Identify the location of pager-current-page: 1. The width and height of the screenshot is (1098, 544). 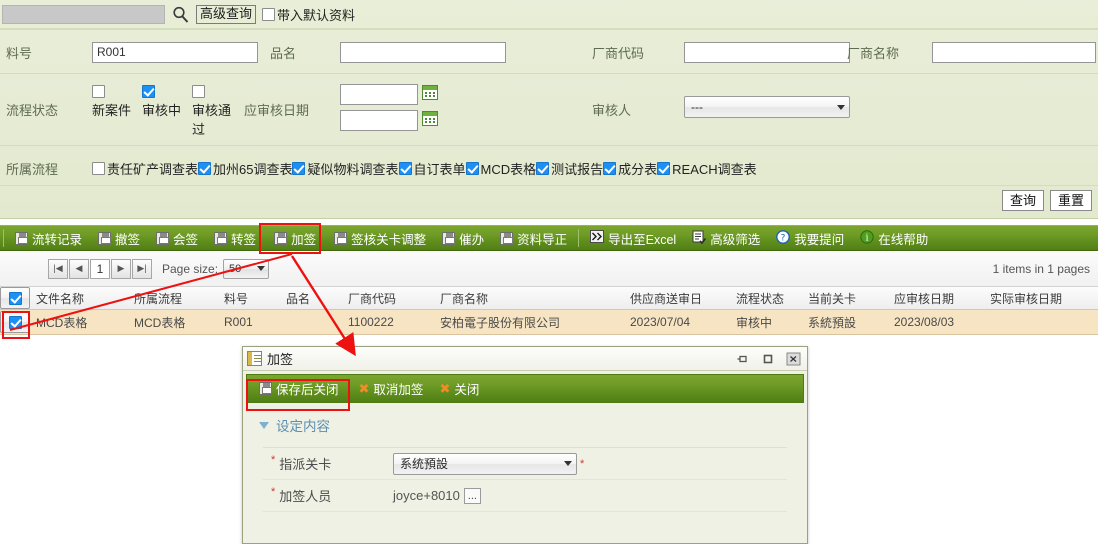
(100, 268).